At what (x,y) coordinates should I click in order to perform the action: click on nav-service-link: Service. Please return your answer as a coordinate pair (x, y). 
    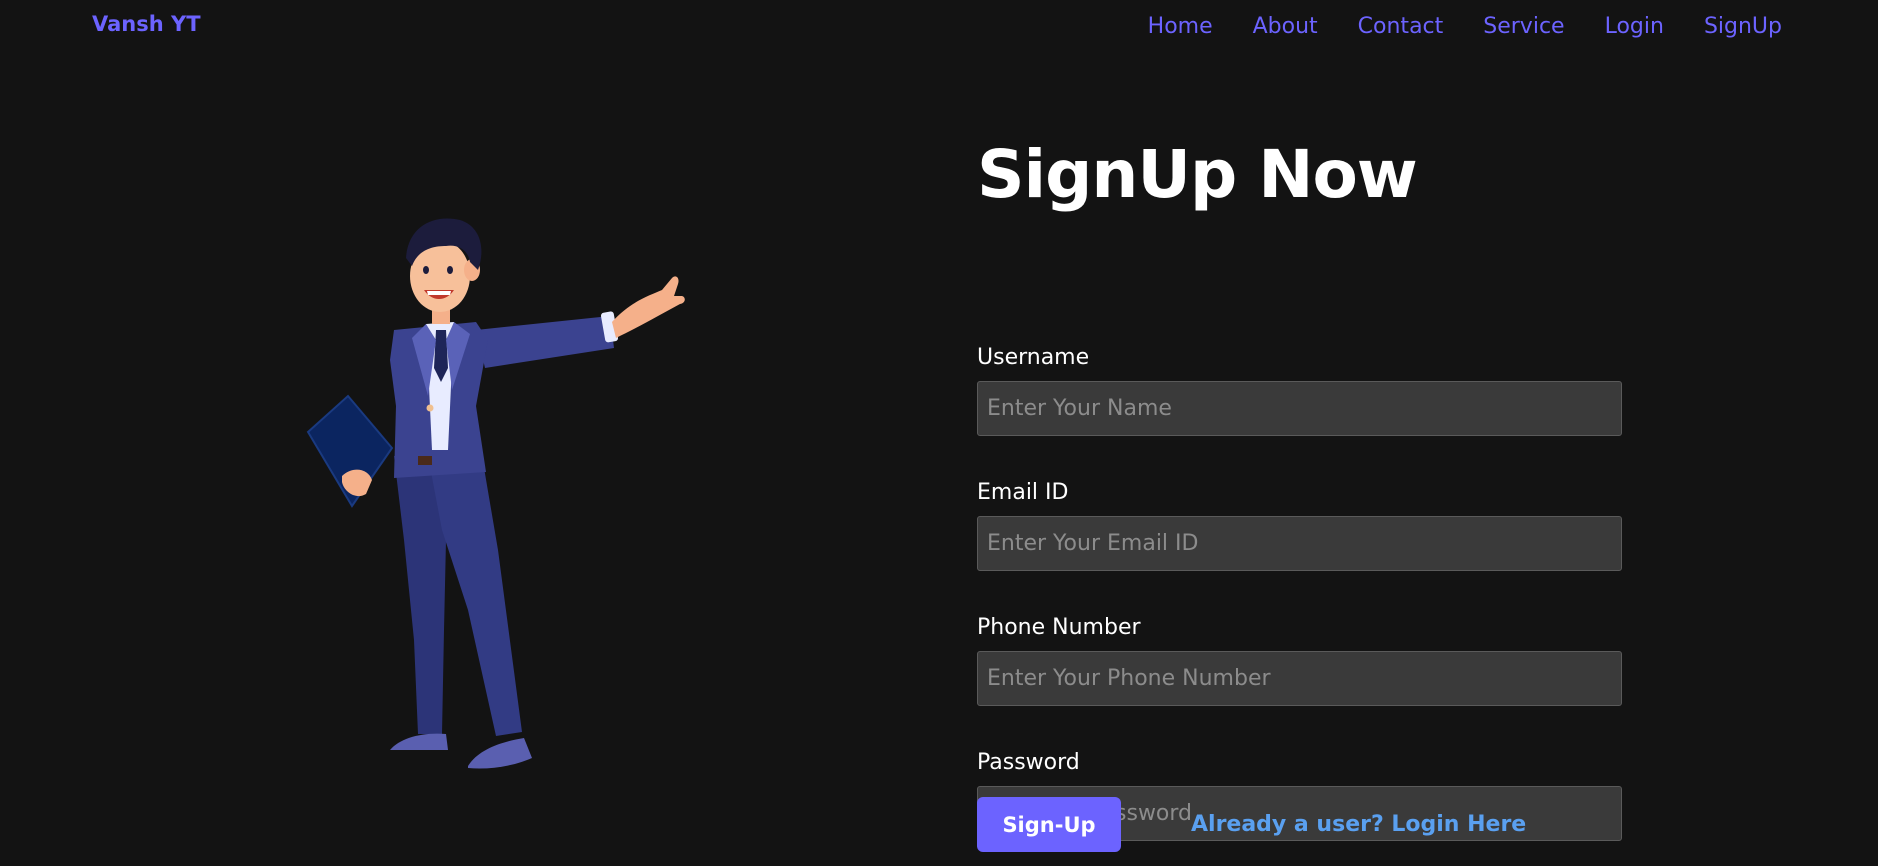
    Looking at the image, I should click on (1523, 26).